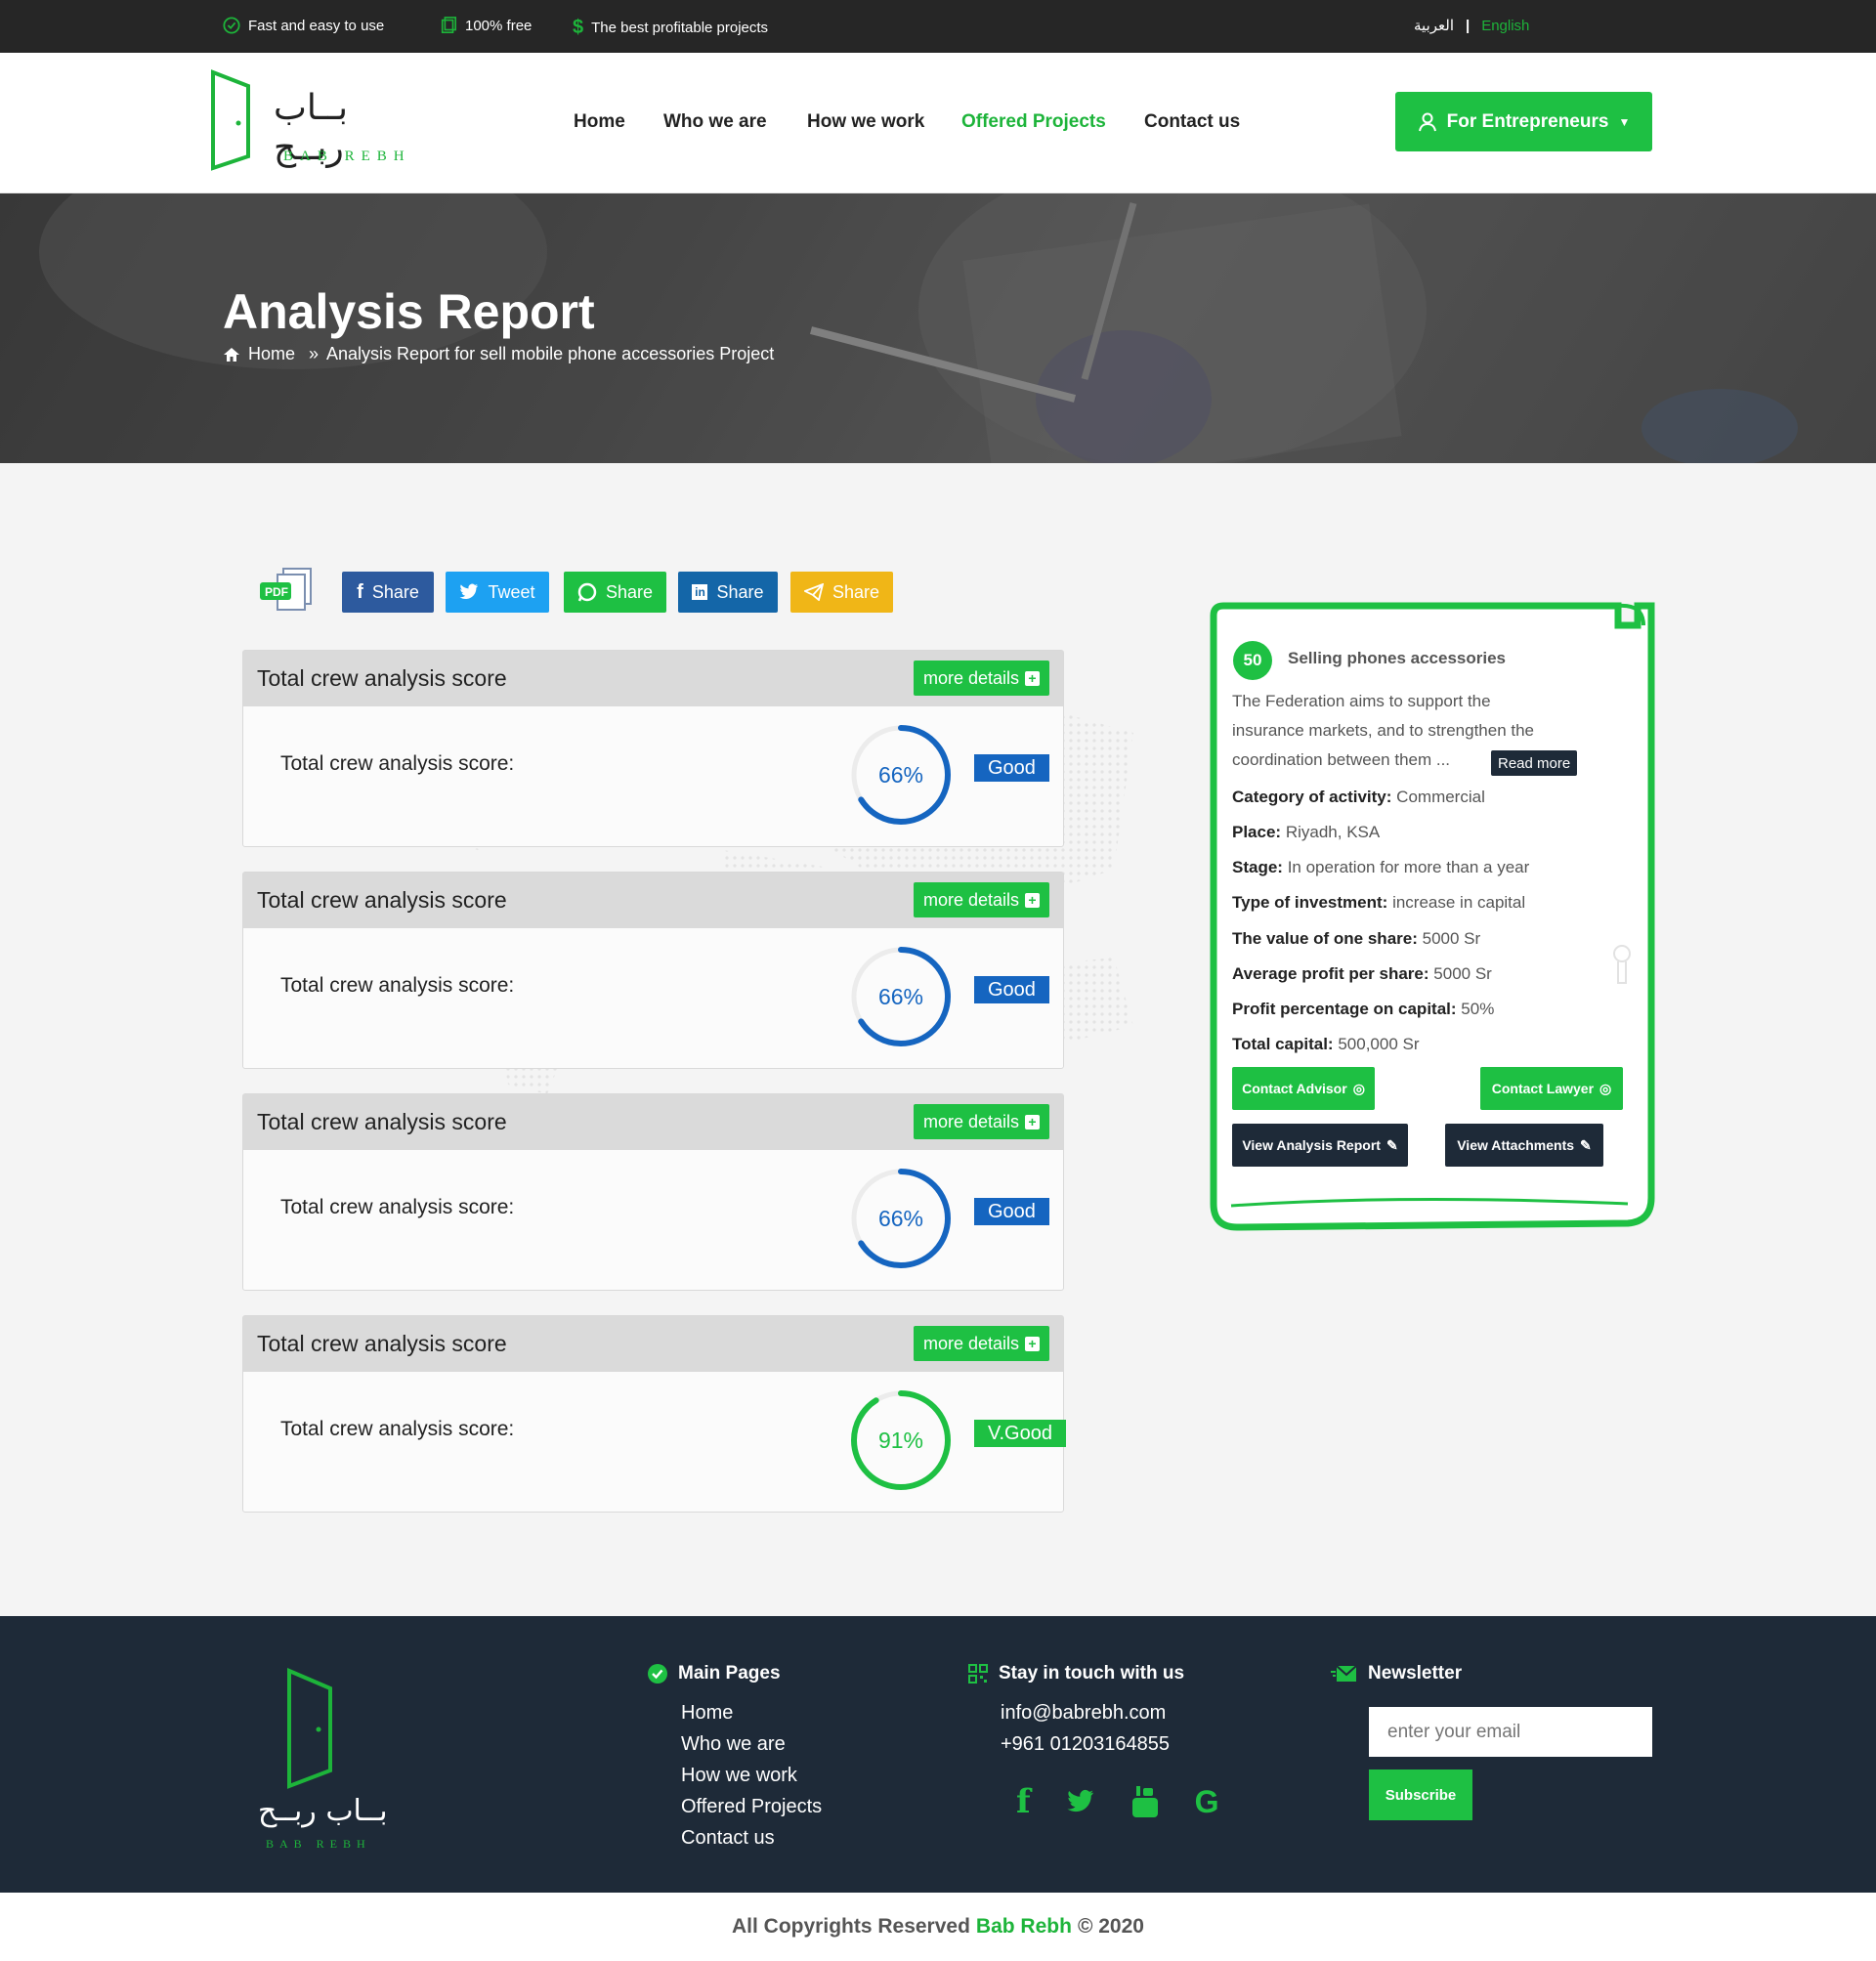 This screenshot has width=1876, height=1961. I want to click on share-whatsapp-button: Share, so click(615, 593).